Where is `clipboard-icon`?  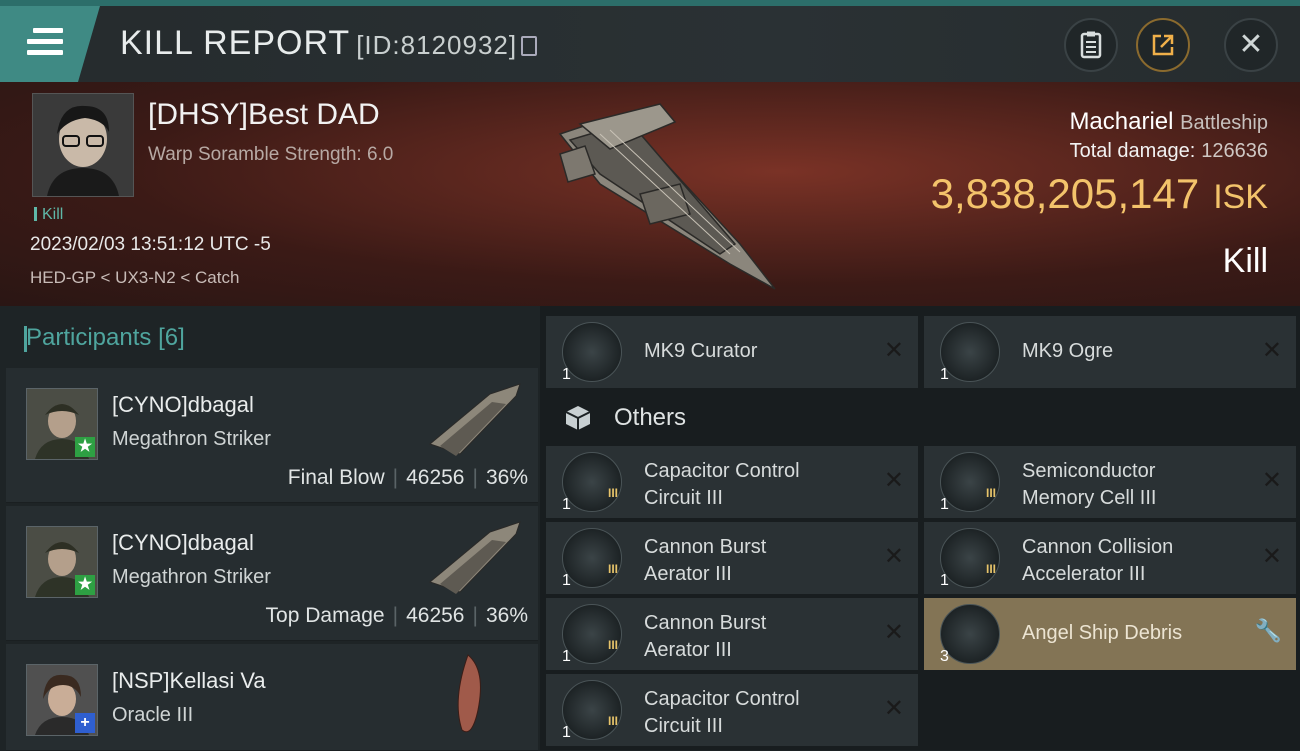
clipboard-icon is located at coordinates (1091, 45).